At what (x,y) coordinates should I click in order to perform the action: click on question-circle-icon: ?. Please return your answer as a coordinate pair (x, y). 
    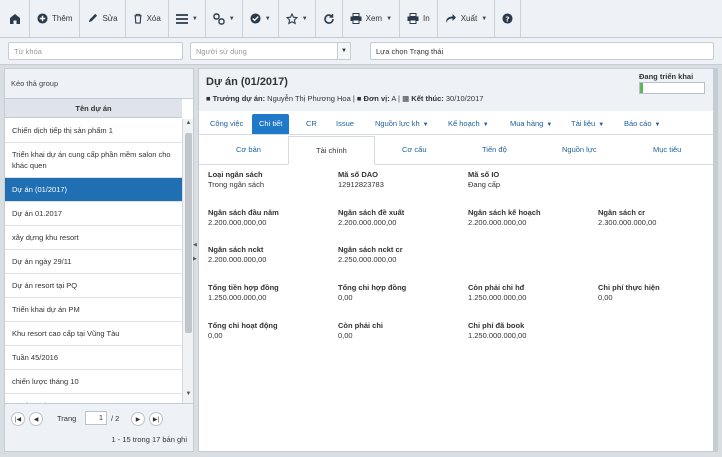
    Looking at the image, I should click on (507, 18).